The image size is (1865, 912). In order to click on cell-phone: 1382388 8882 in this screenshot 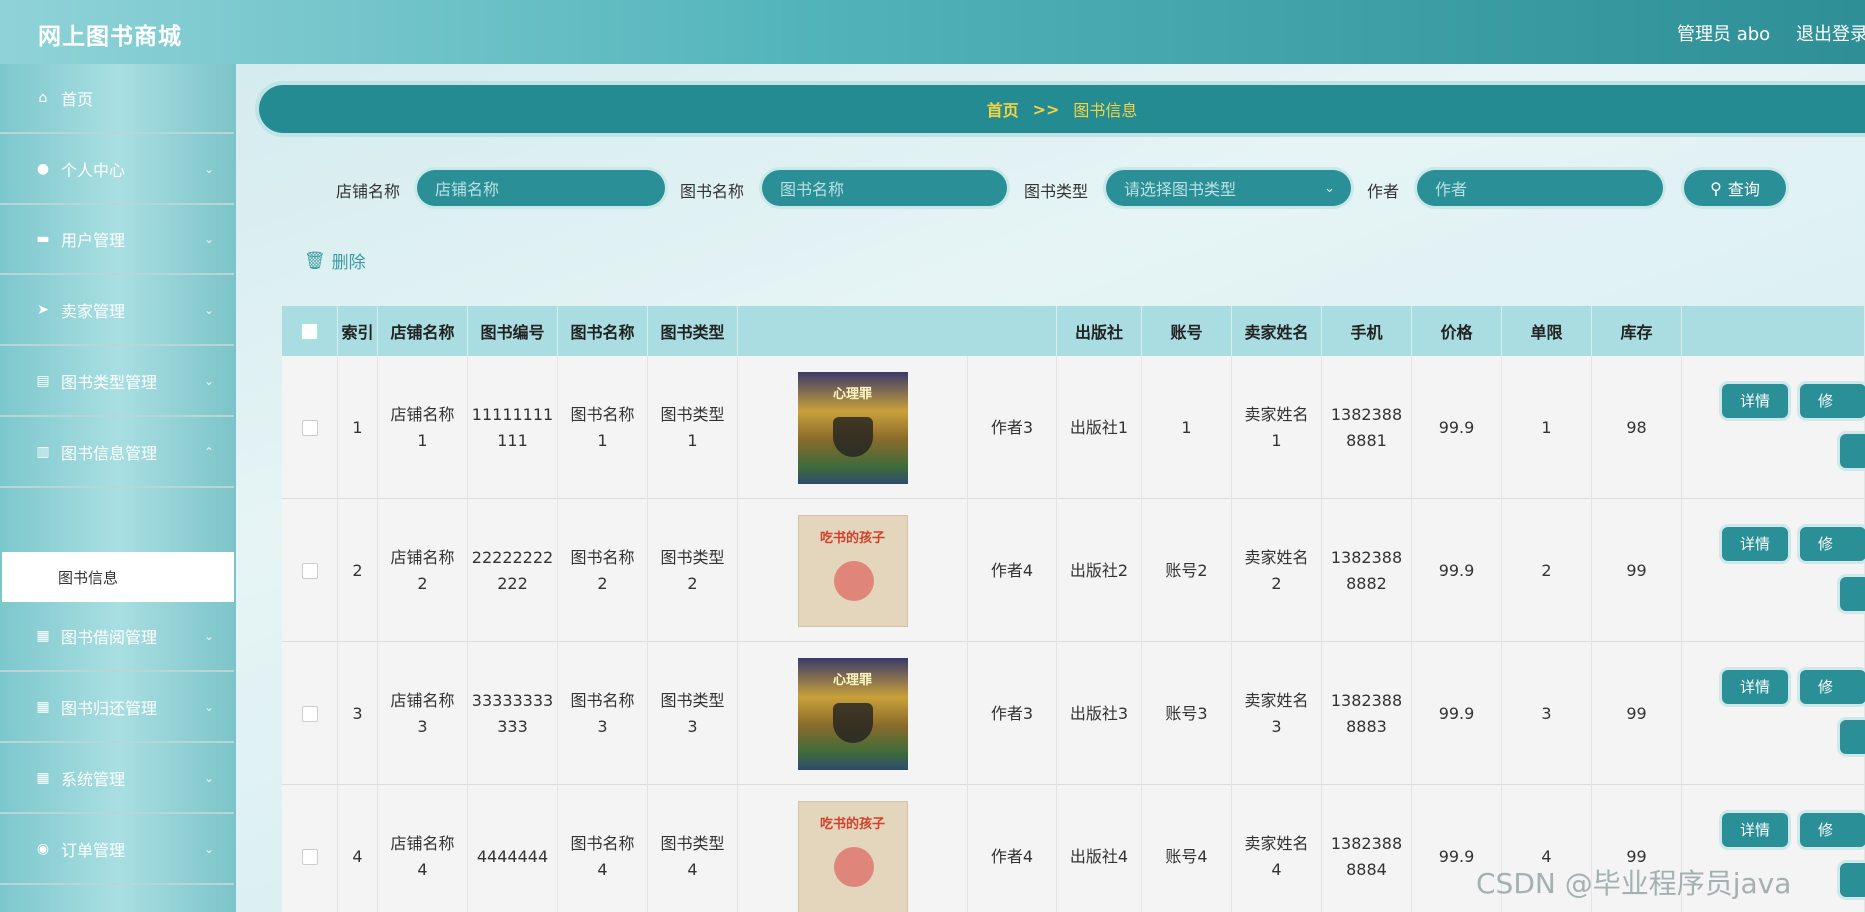, I will do `click(1367, 570)`.